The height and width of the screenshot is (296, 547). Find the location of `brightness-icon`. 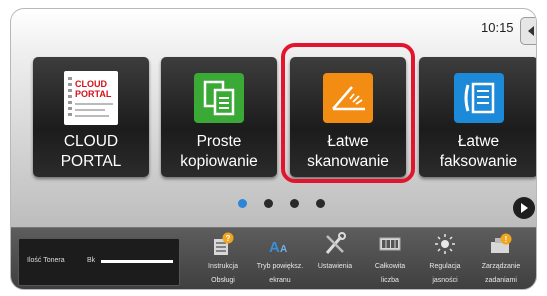

brightness-icon is located at coordinates (445, 244).